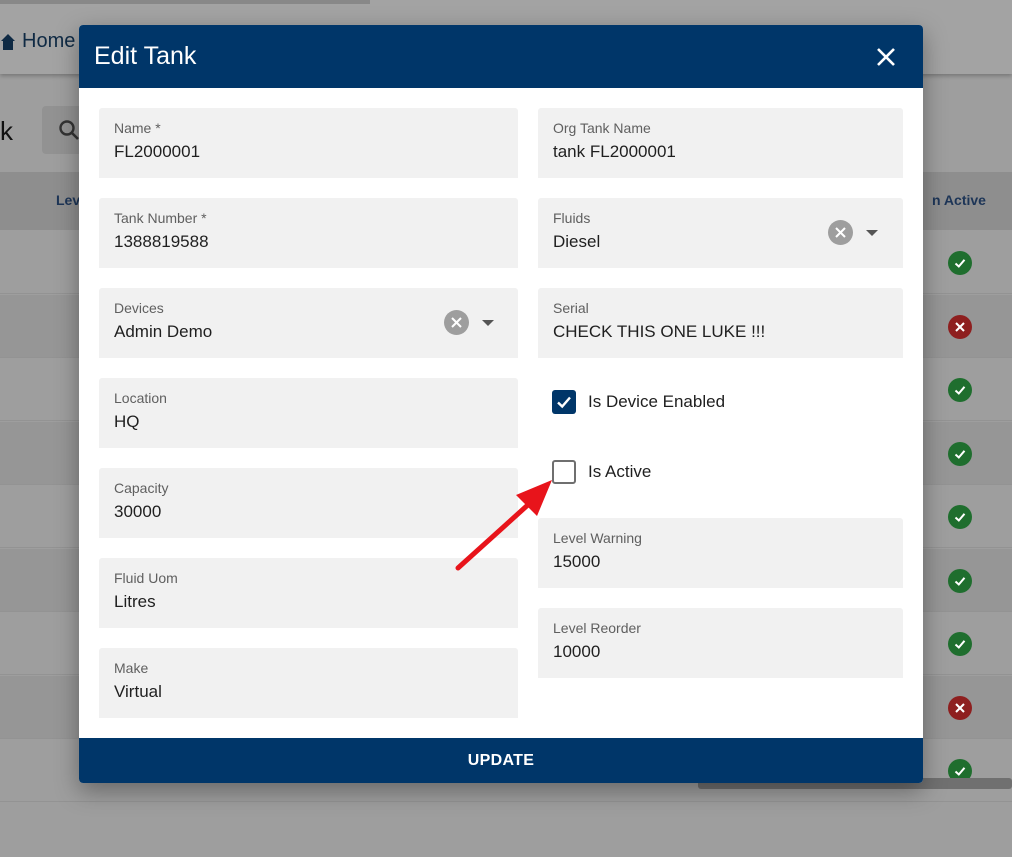 This screenshot has height=857, width=1012. Describe the element at coordinates (308, 683) in the screenshot. I see `make-field: Make Virtual` at that location.